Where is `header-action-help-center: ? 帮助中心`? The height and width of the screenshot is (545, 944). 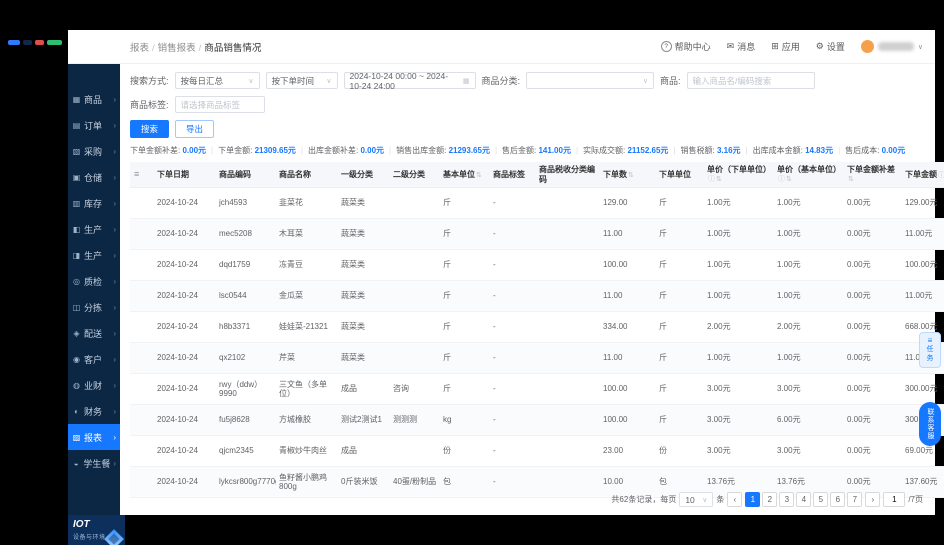 header-action-help-center: ? 帮助中心 is located at coordinates (685, 46).